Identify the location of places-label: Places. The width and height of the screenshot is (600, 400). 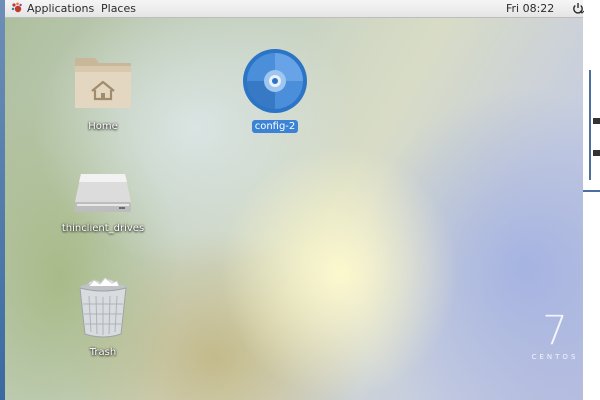
(118, 8).